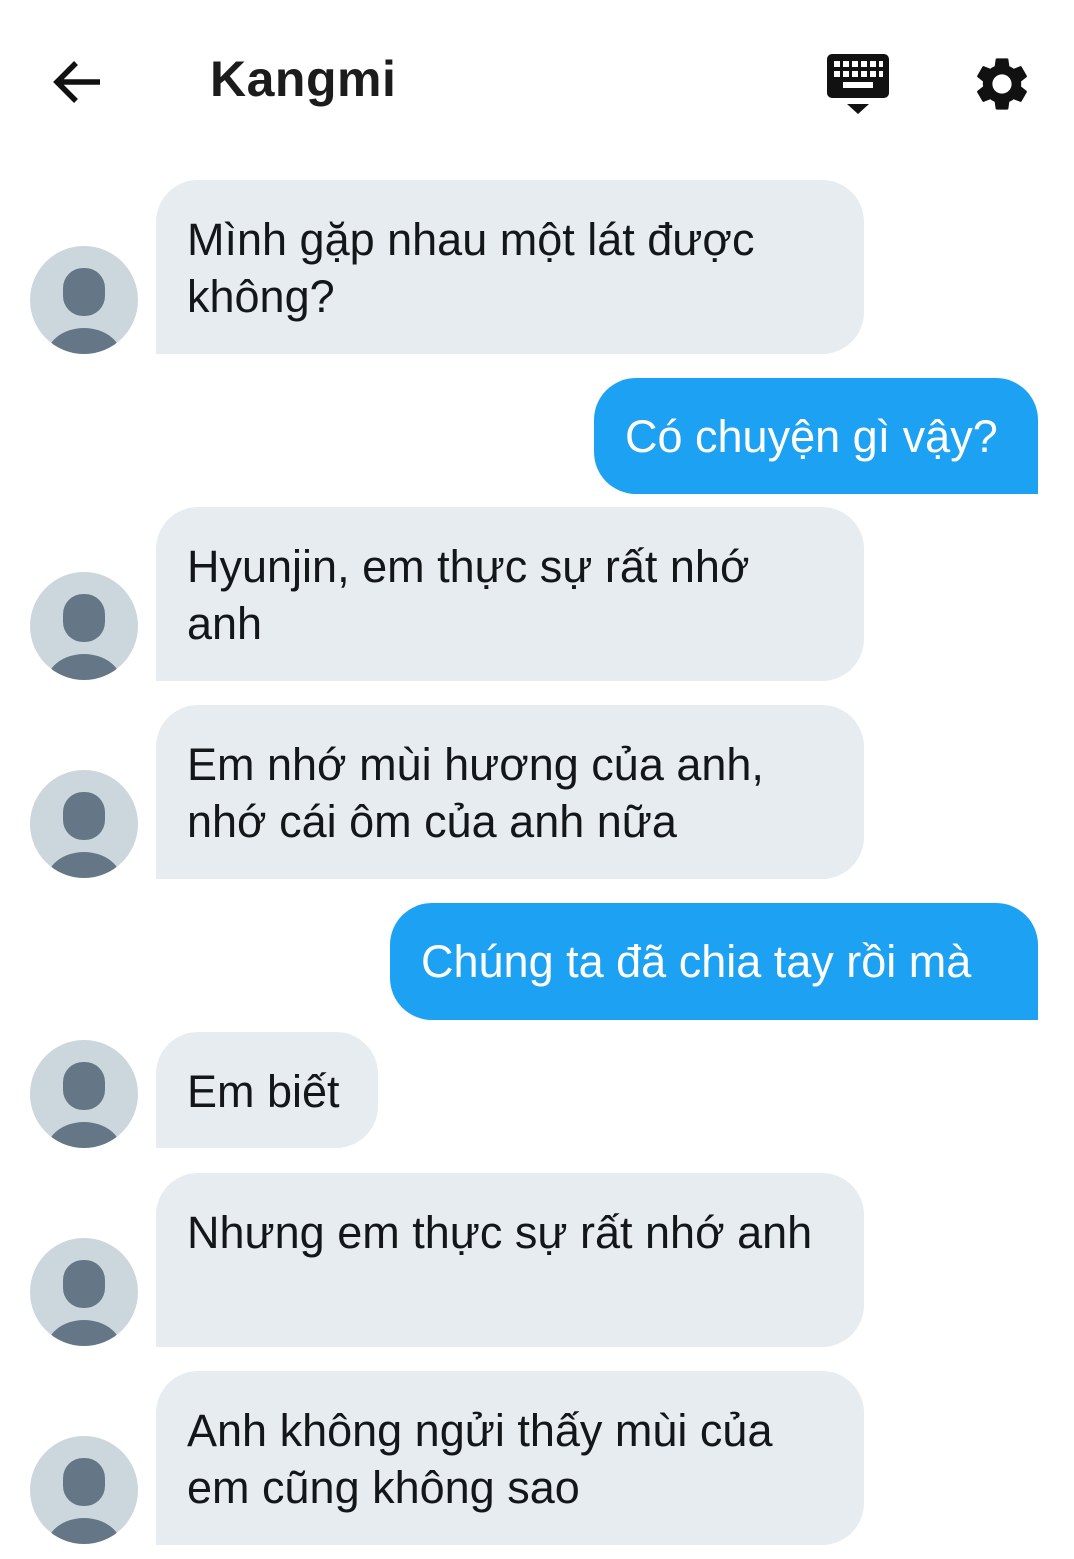  Describe the element at coordinates (510, 1260) in the screenshot. I see `message-bubble-incoming: Nhưng em thực sự rất nhớ anh` at that location.